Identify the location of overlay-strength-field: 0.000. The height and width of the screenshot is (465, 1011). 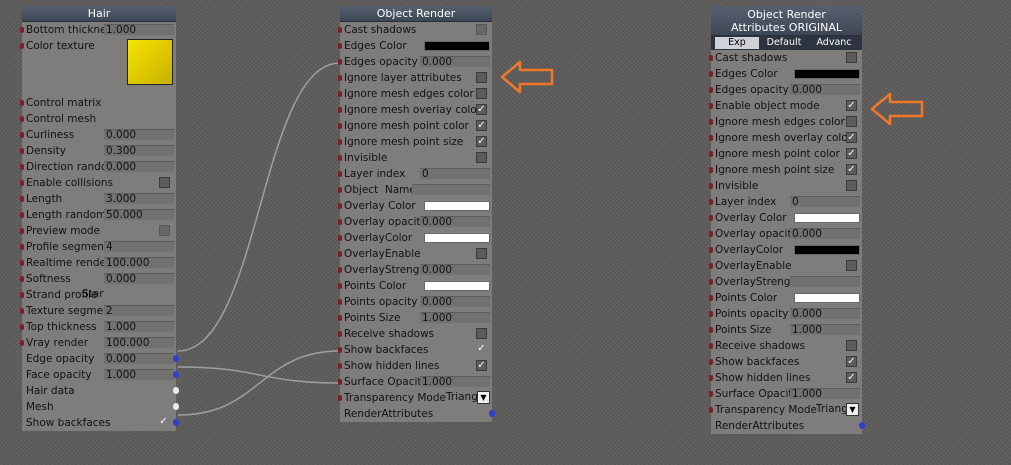
(455, 269).